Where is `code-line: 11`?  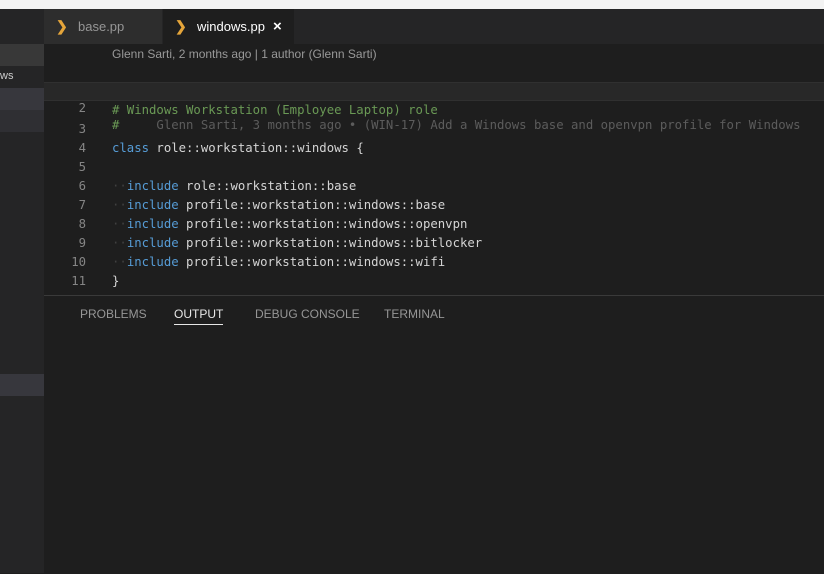 code-line: 11 is located at coordinates (434, 270).